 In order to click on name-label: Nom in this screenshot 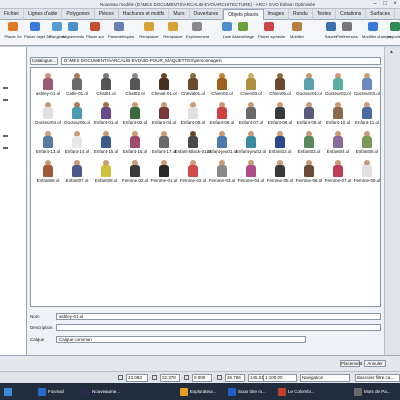, I will do `click(35, 316)`.